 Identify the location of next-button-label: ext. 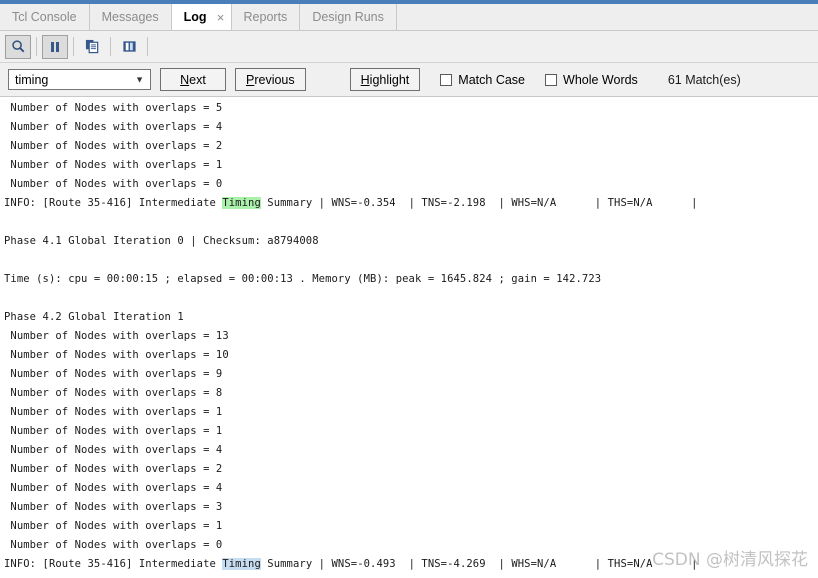
(197, 79).